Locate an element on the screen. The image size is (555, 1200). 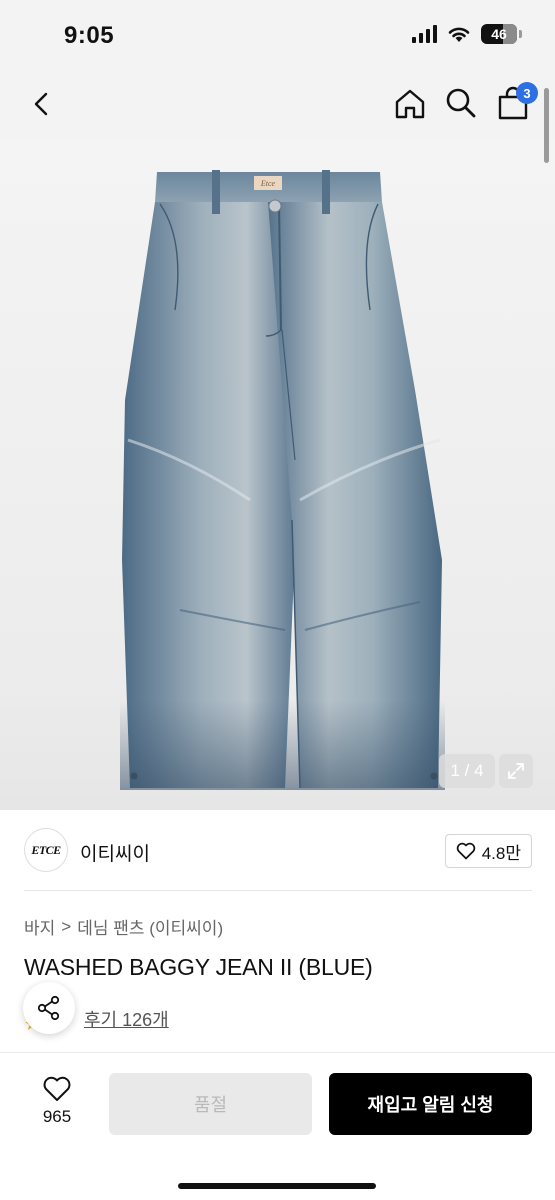
cellular-signal-icon is located at coordinates (424, 34).